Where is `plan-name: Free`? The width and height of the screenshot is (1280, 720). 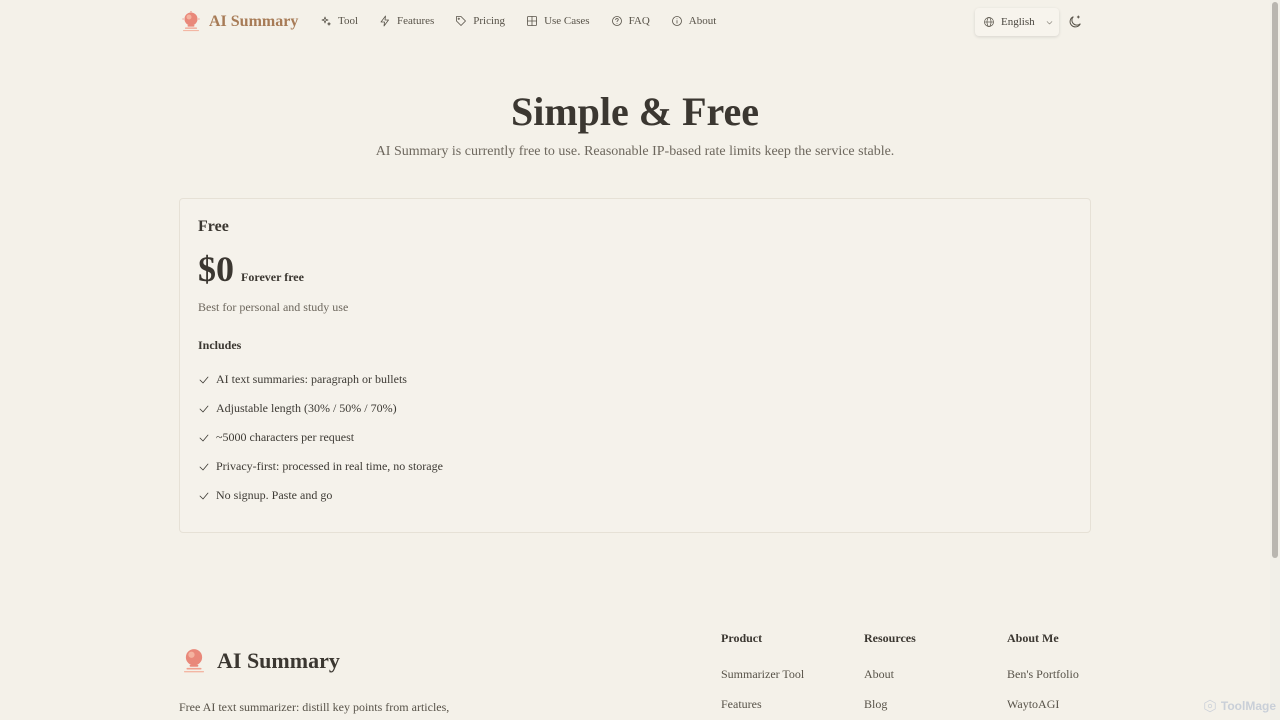
plan-name: Free is located at coordinates (213, 226).